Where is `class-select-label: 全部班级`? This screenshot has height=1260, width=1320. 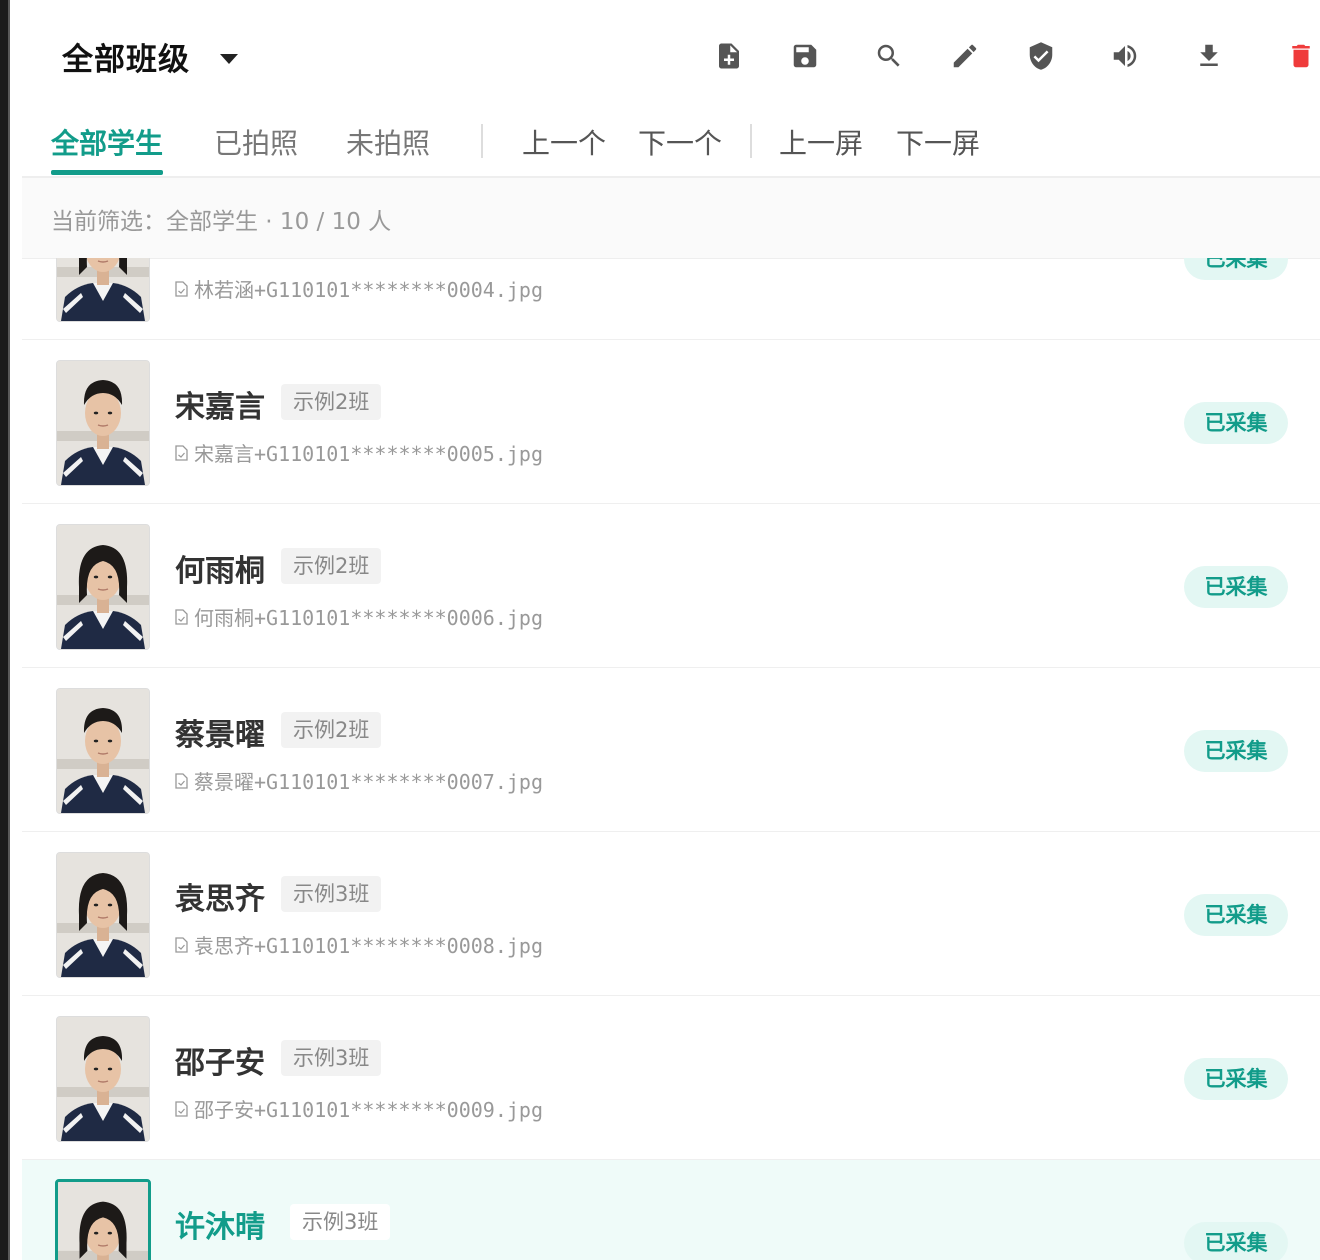 class-select-label: 全部班级 is located at coordinates (126, 60).